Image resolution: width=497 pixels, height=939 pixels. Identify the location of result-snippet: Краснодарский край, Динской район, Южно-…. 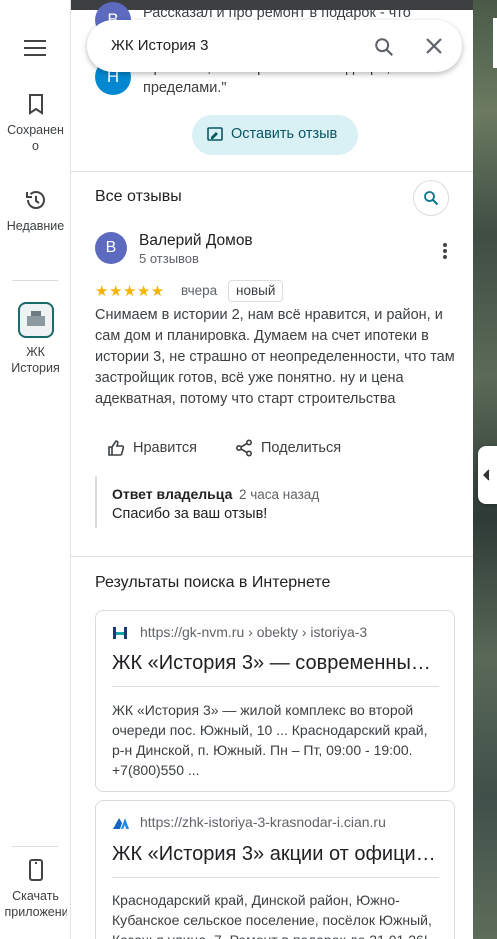
(272, 915).